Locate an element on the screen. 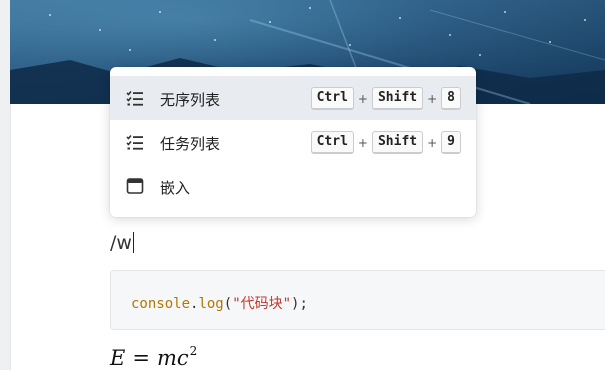 Image resolution: width=605 pixels, height=370 pixels. menu-item-label: 嵌入 is located at coordinates (175, 188).